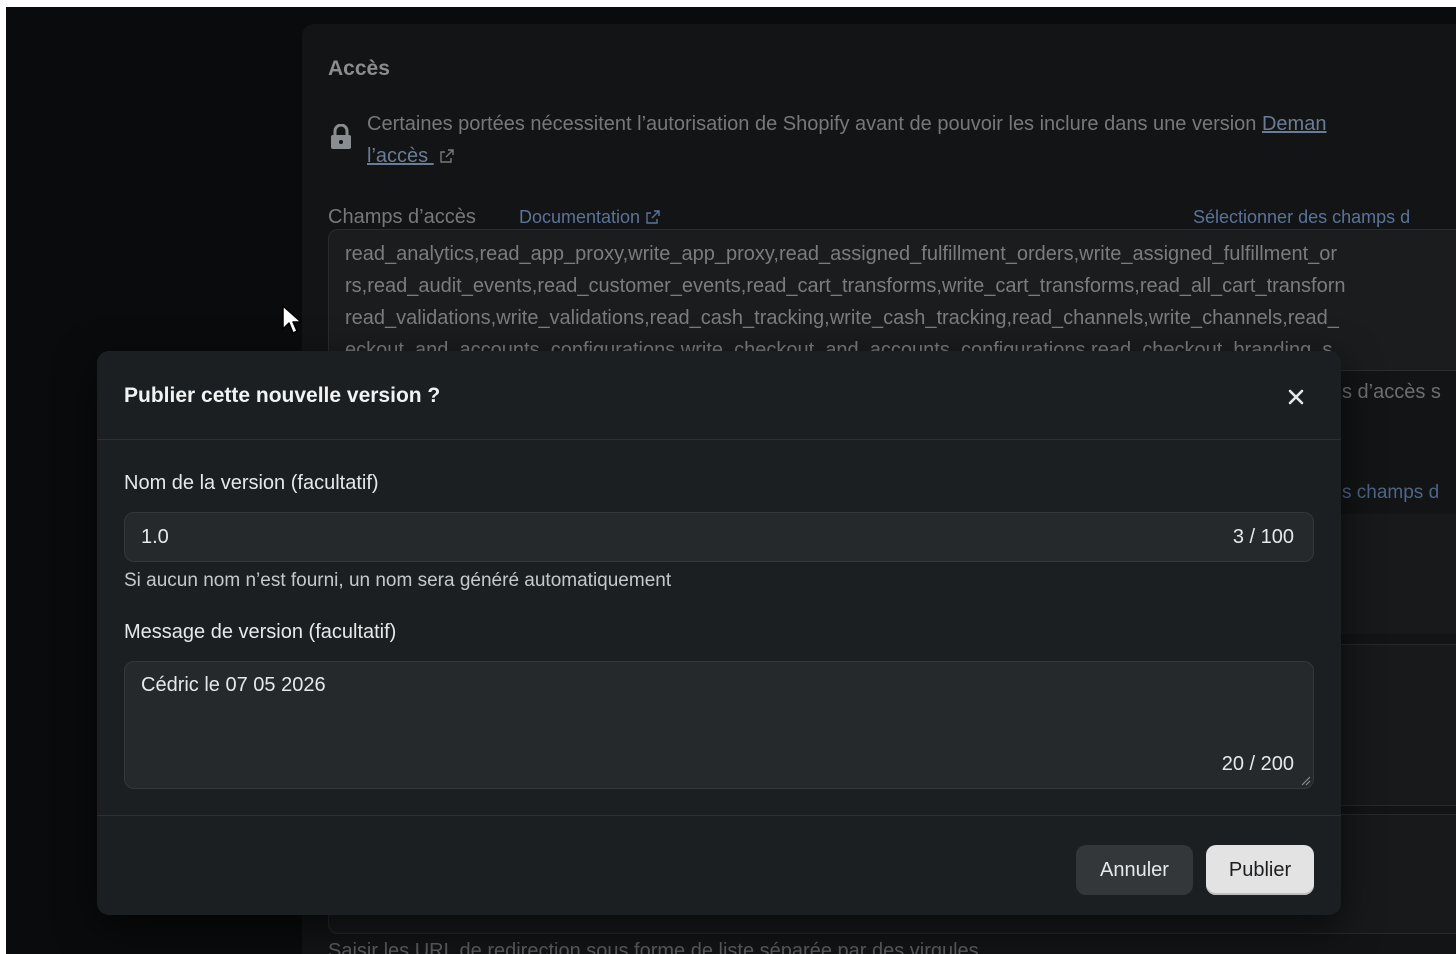 The width and height of the screenshot is (1456, 954). I want to click on access-section-title: Accès, so click(359, 68).